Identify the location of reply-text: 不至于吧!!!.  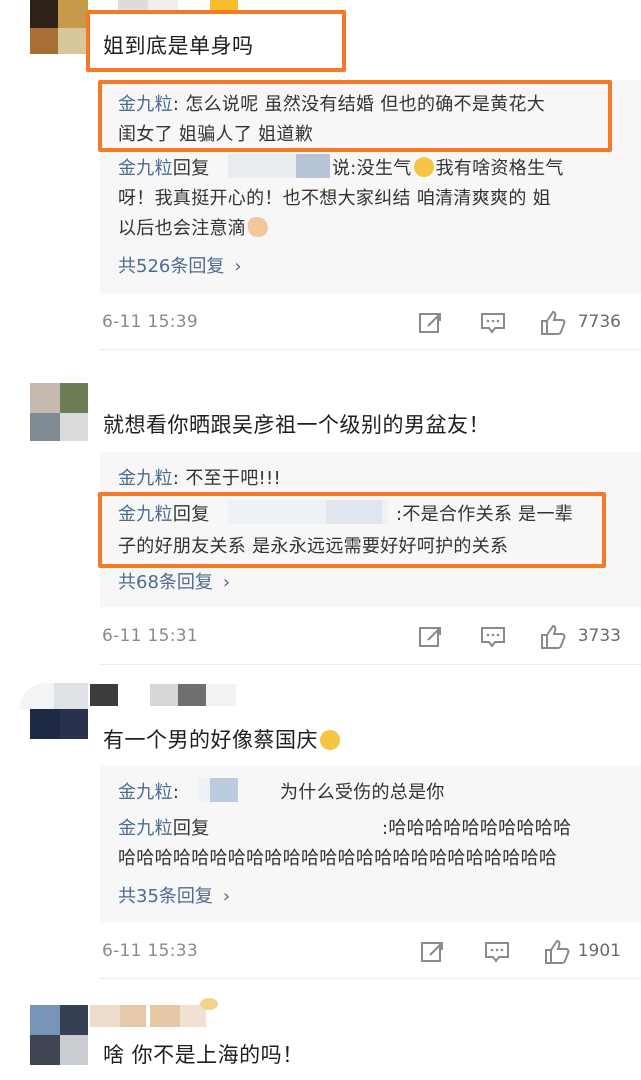
(233, 478).